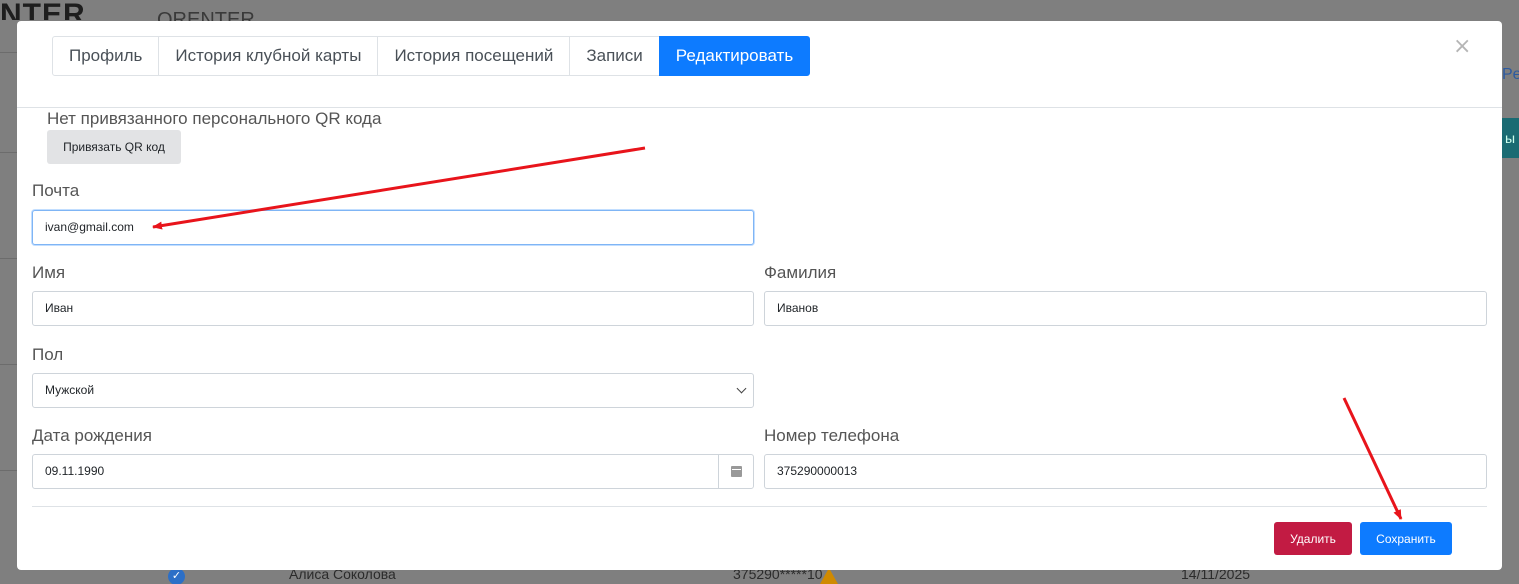 The height and width of the screenshot is (584, 1519). Describe the element at coordinates (70, 390) in the screenshot. I see `gender-value: Мужской` at that location.